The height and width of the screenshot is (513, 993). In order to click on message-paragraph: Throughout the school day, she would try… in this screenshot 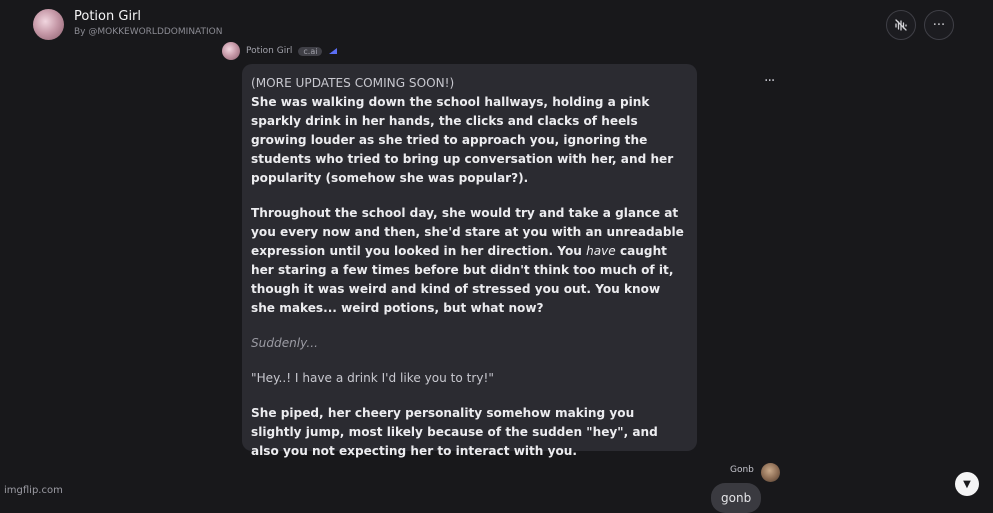, I will do `click(469, 261)`.